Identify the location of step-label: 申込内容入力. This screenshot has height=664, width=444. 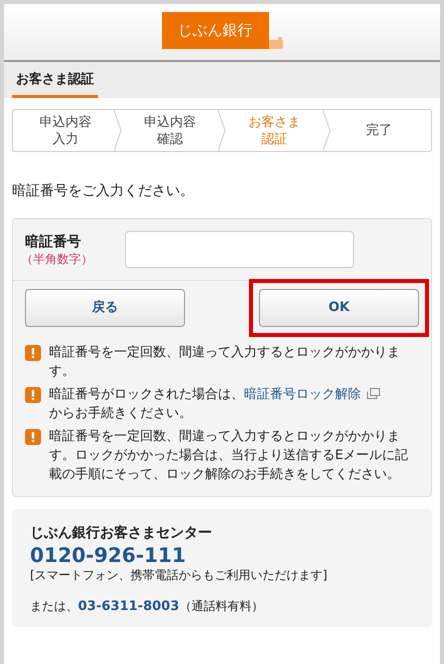
(65, 131).